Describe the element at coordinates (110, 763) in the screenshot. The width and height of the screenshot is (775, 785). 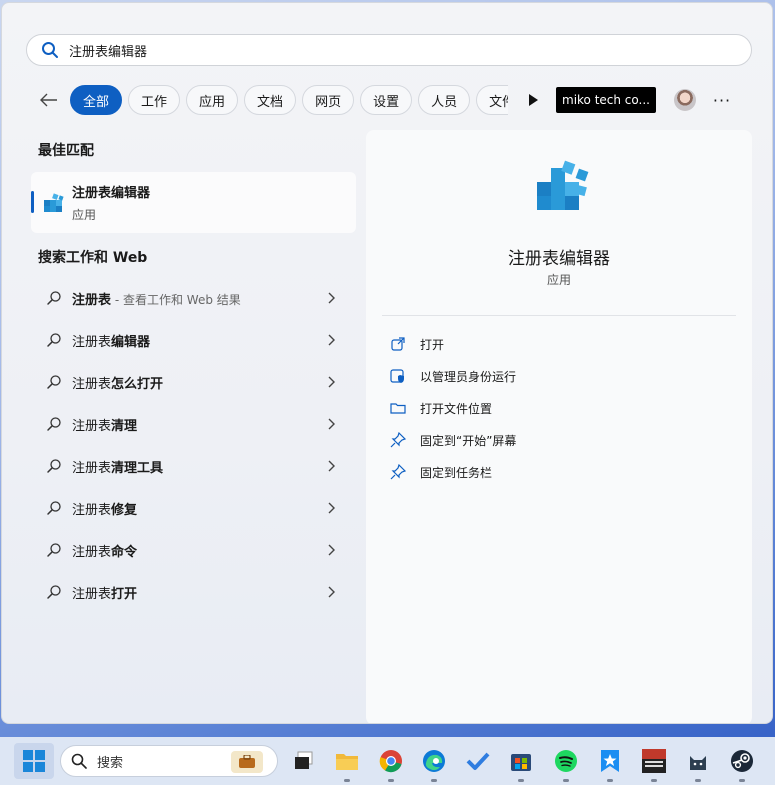
I see `taskbar-search-label: 搜索` at that location.